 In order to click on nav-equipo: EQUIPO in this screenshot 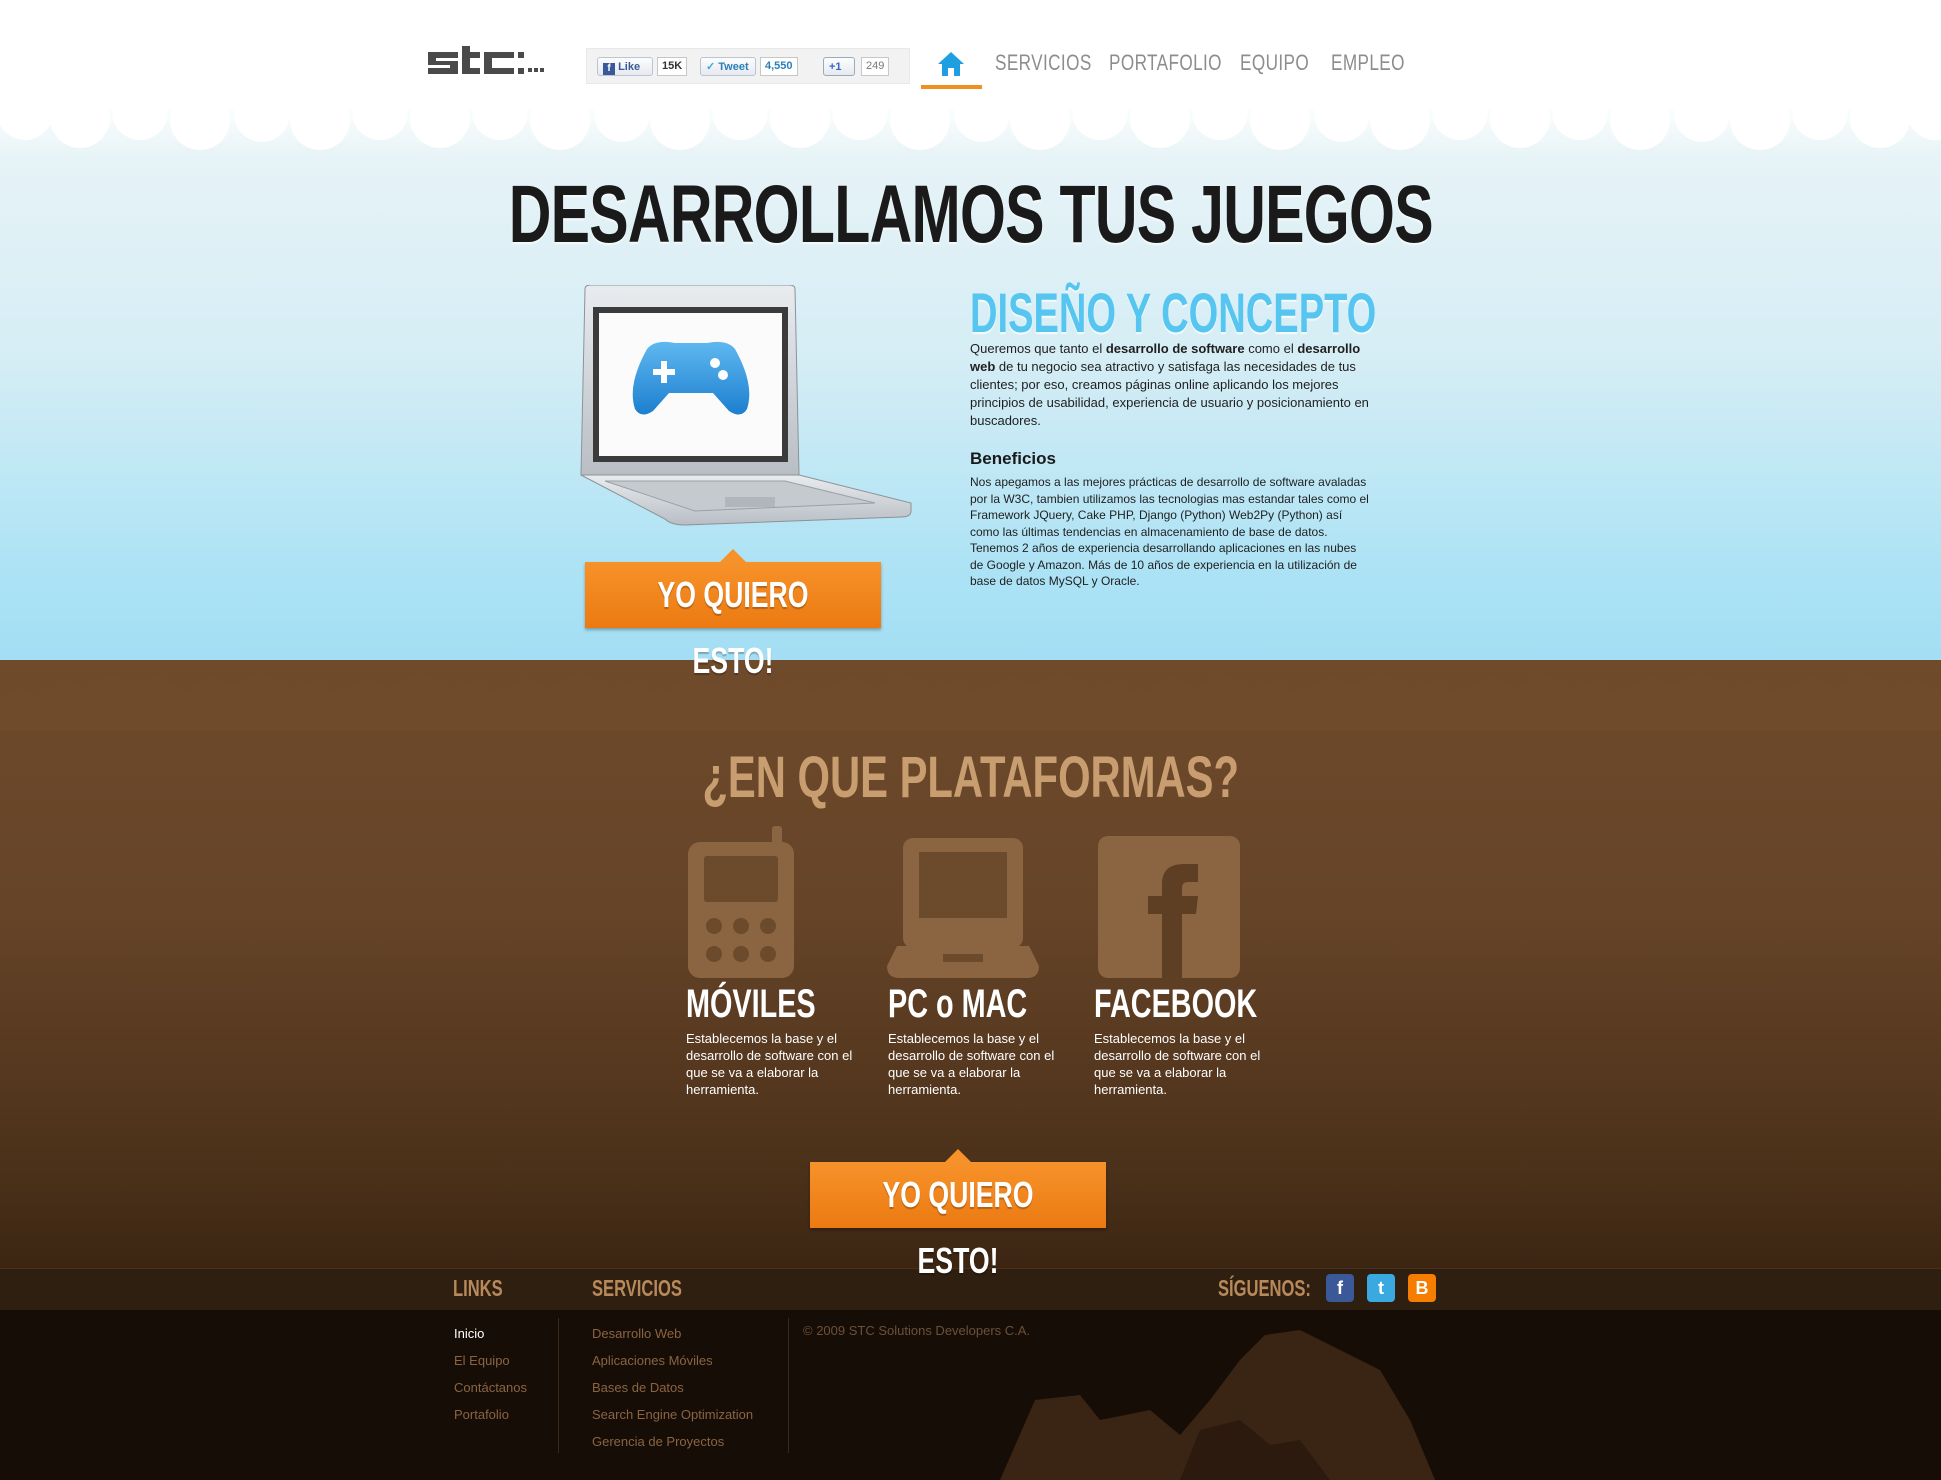, I will do `click(1274, 63)`.